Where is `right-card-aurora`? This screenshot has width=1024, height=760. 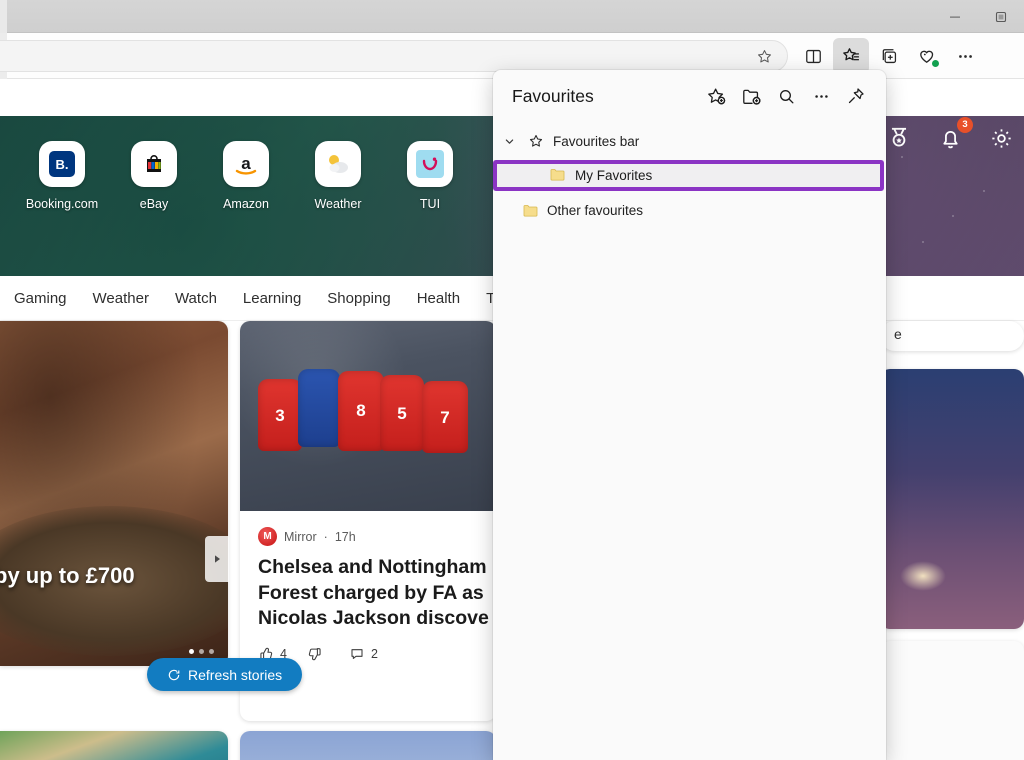
right-card-aurora is located at coordinates (952, 499).